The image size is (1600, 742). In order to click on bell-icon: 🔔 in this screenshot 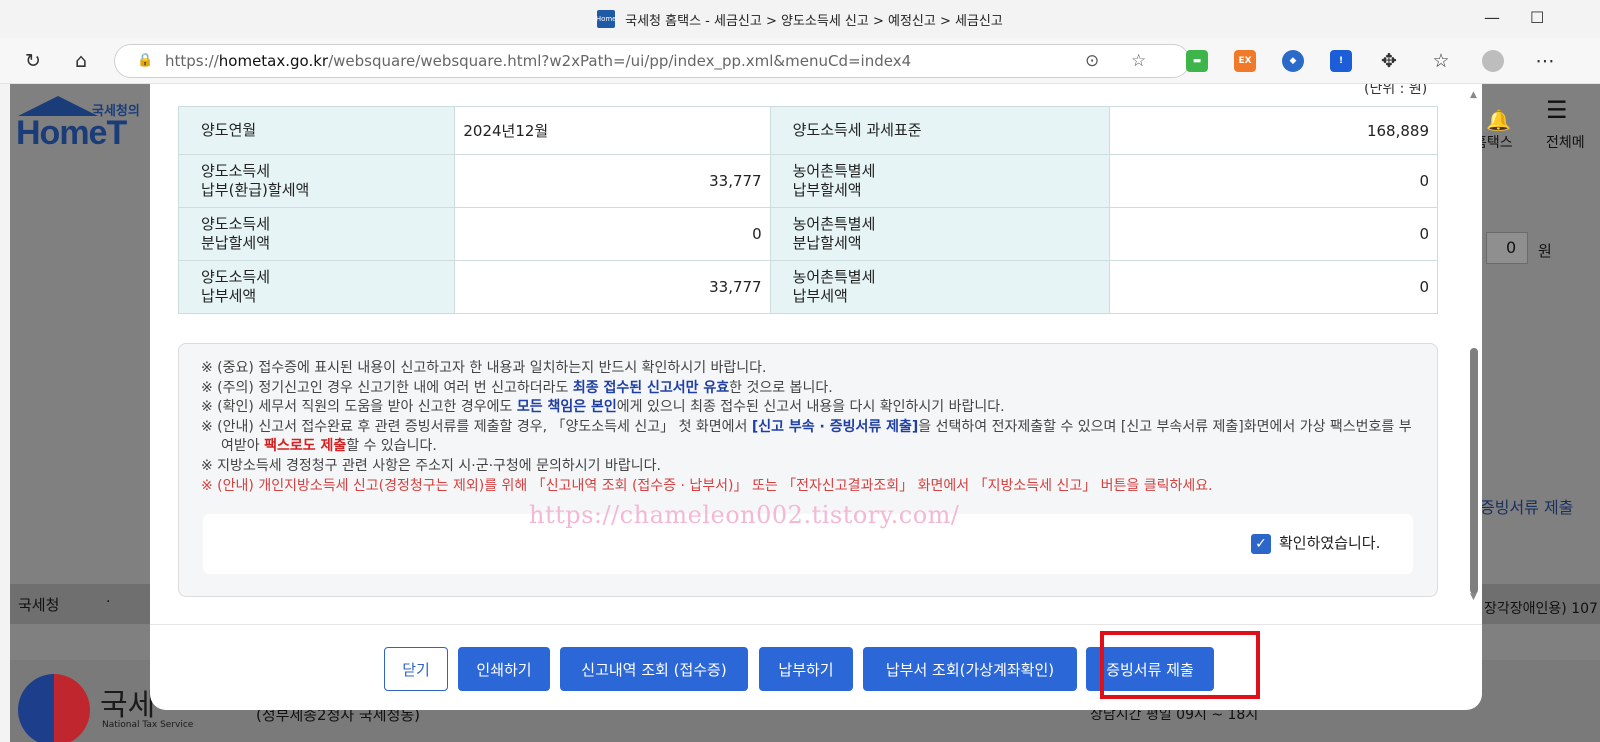, I will do `click(1498, 120)`.